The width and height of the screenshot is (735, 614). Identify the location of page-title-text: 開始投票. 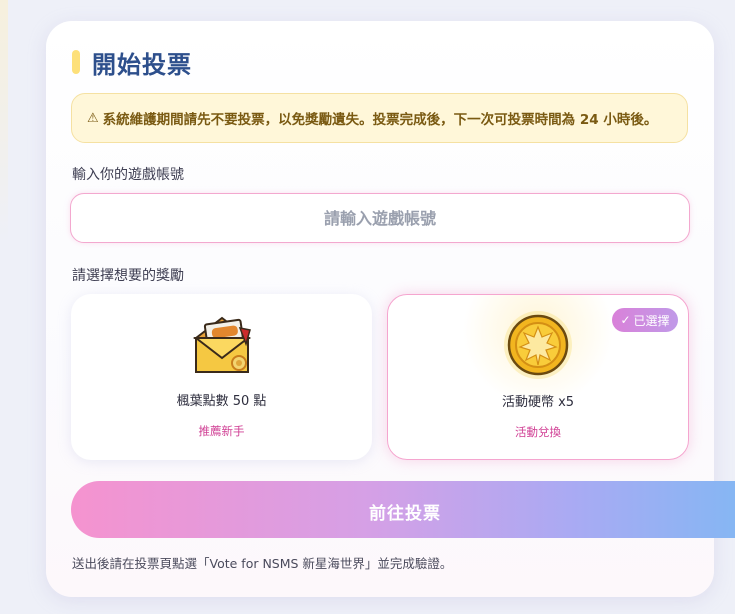
(142, 64).